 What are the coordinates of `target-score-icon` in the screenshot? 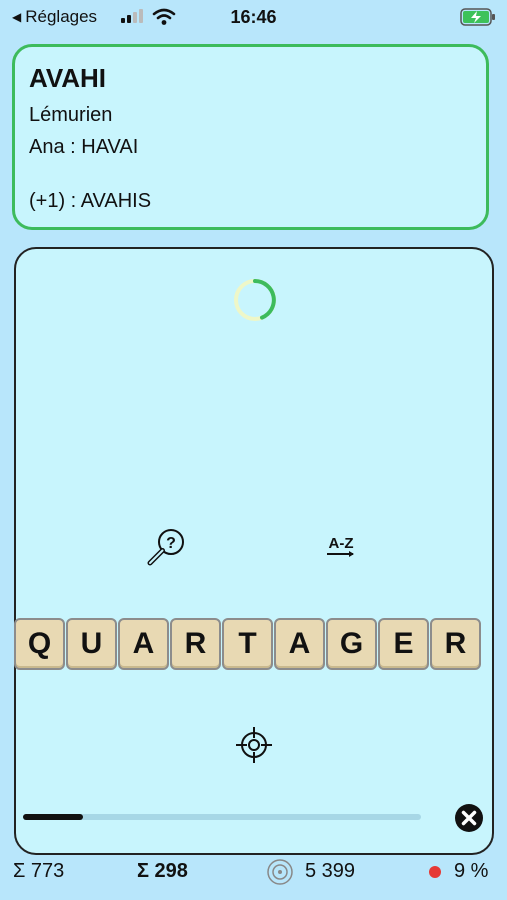 It's located at (280, 872).